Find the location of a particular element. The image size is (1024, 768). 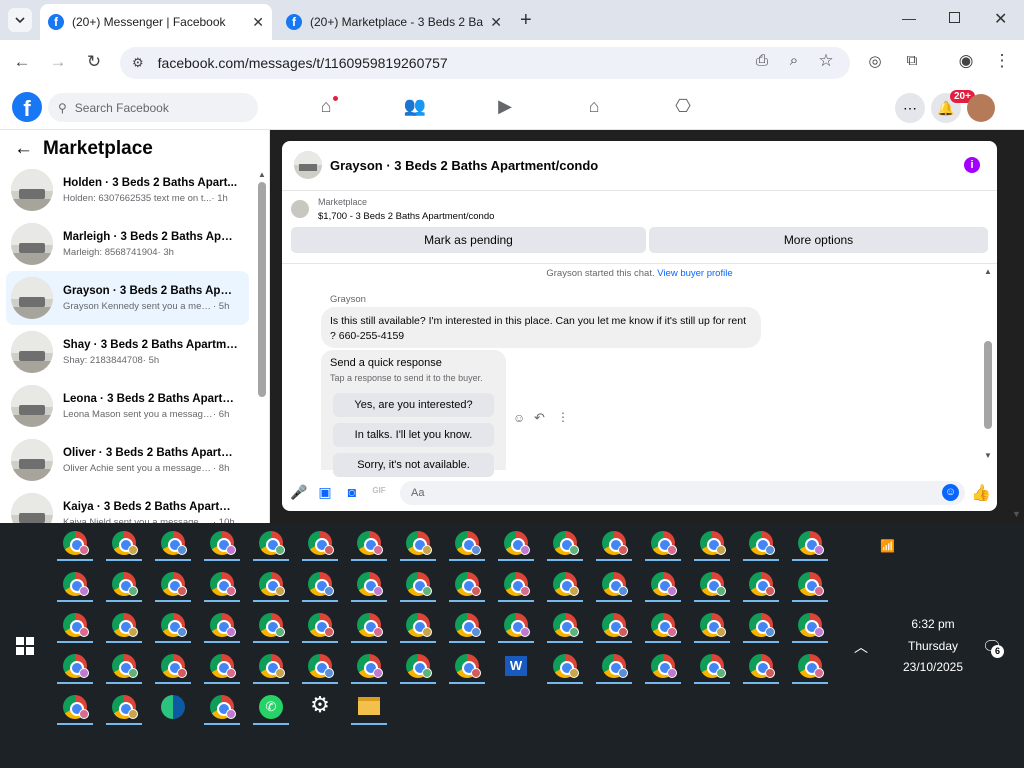

message-input: Aa ☺ is located at coordinates (682, 493).